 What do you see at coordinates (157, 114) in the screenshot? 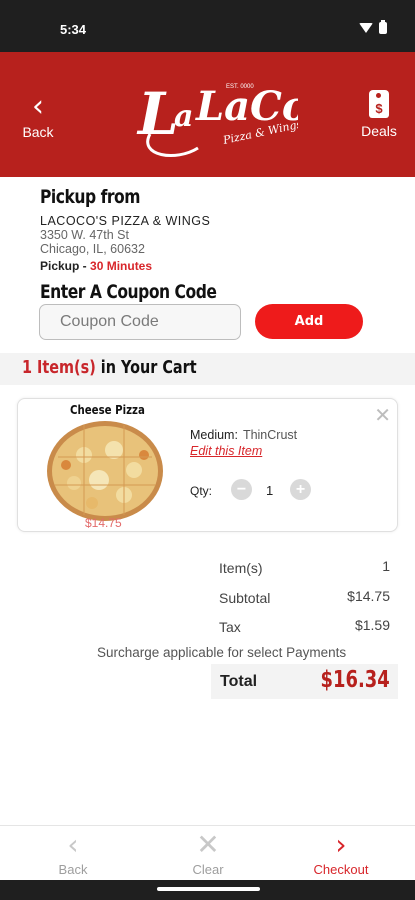
I see `svg-text: L` at bounding box center [157, 114].